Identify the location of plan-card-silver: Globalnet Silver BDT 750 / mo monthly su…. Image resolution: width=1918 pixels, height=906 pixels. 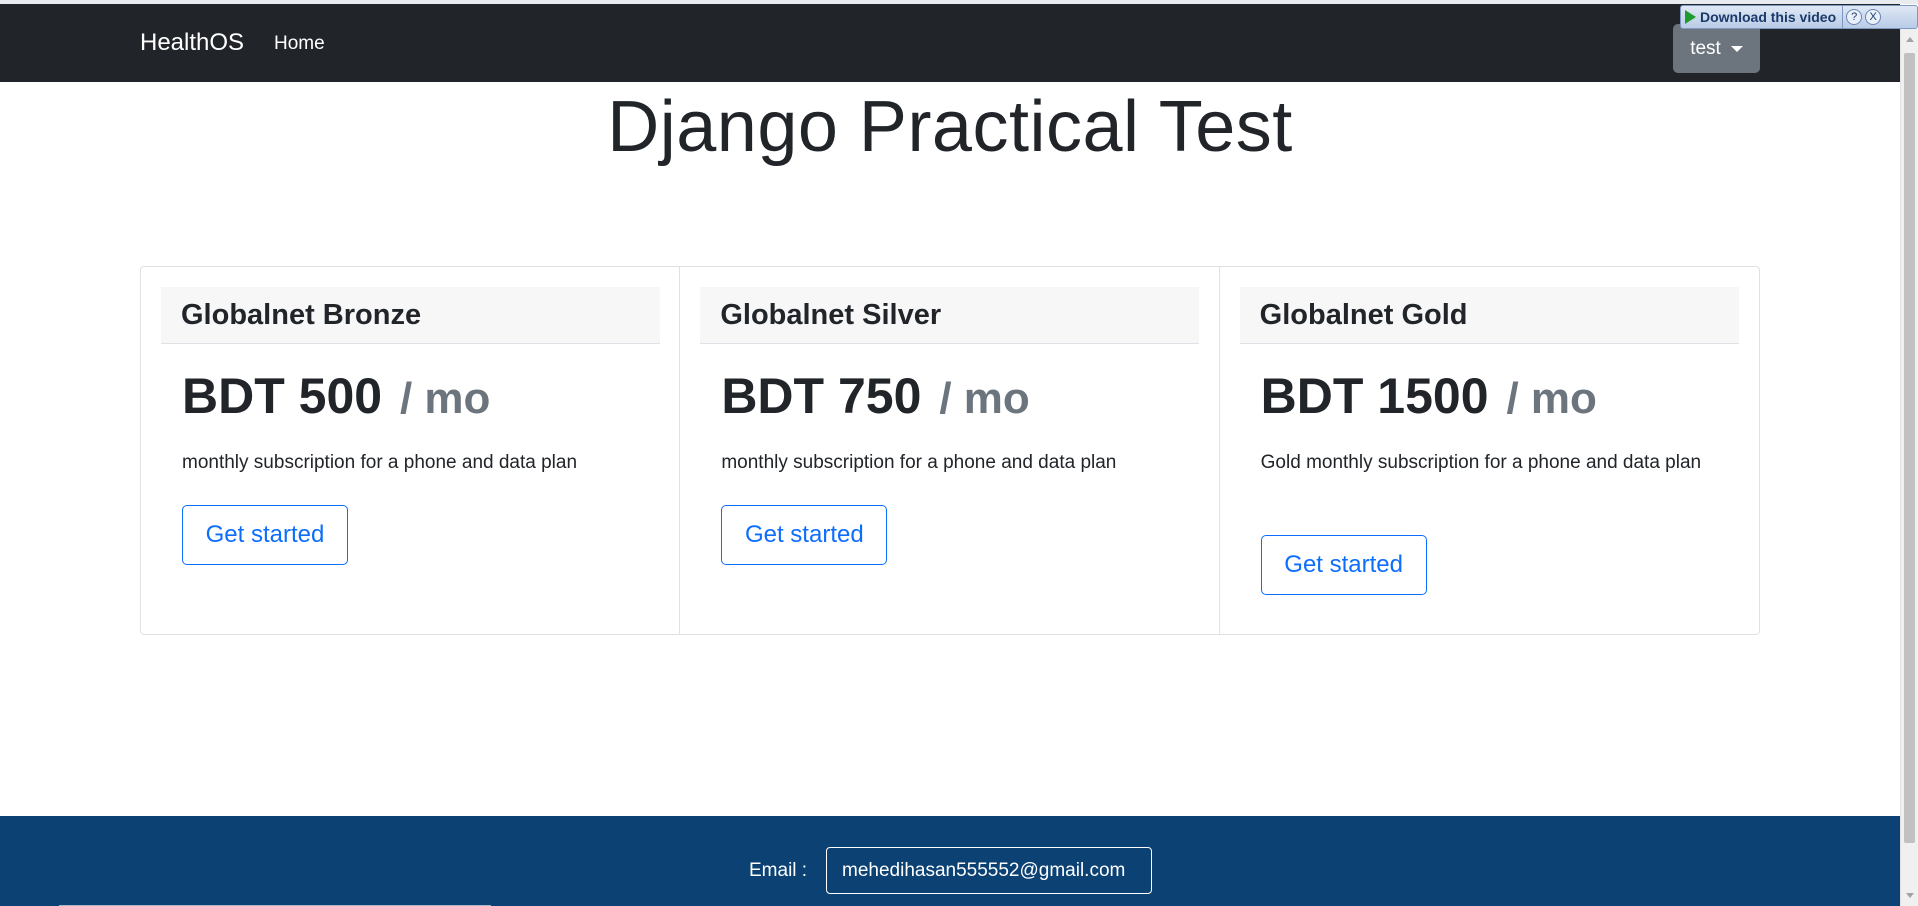
(950, 450).